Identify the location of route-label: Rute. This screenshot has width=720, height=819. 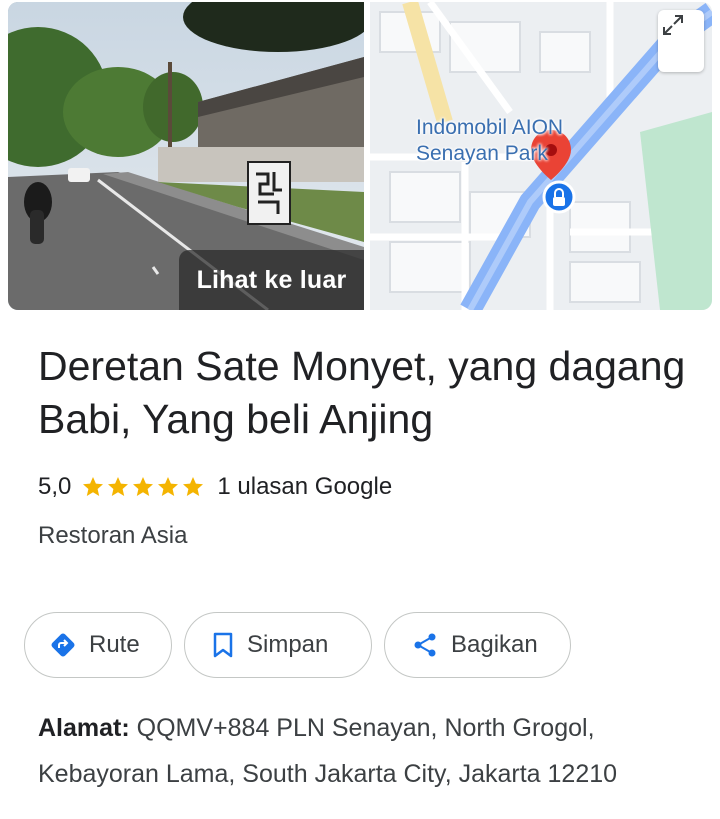
(114, 644).